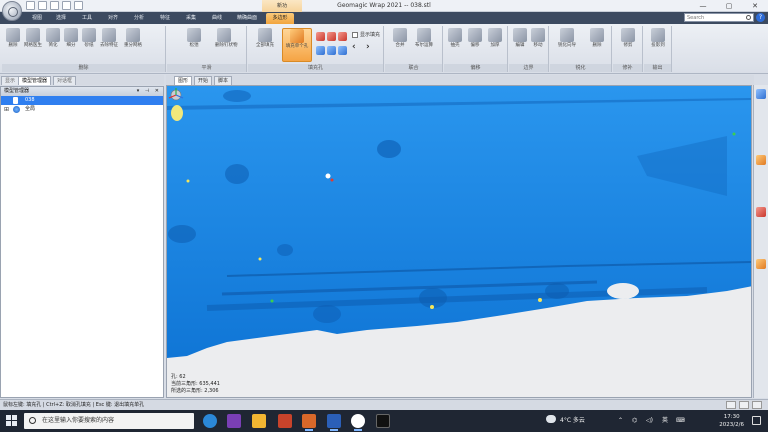 The height and width of the screenshot is (432, 768). I want to click on fill-internal-icon, so click(320, 50).